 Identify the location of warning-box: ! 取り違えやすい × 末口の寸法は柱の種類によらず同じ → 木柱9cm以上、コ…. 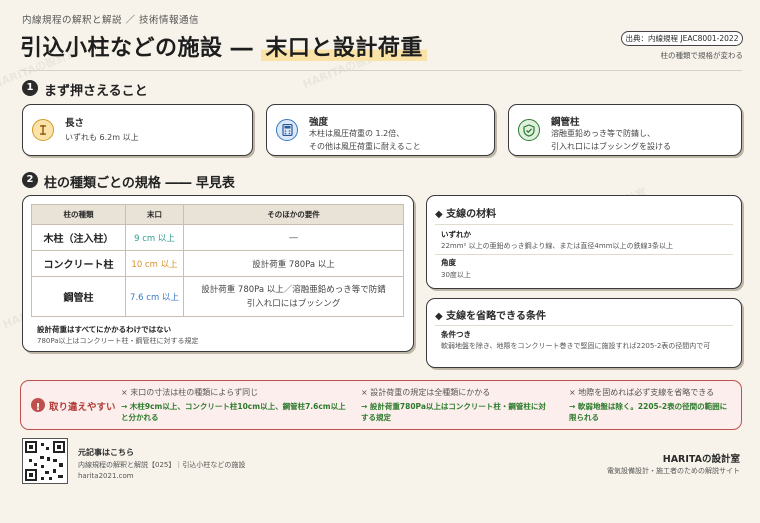
(381, 405).